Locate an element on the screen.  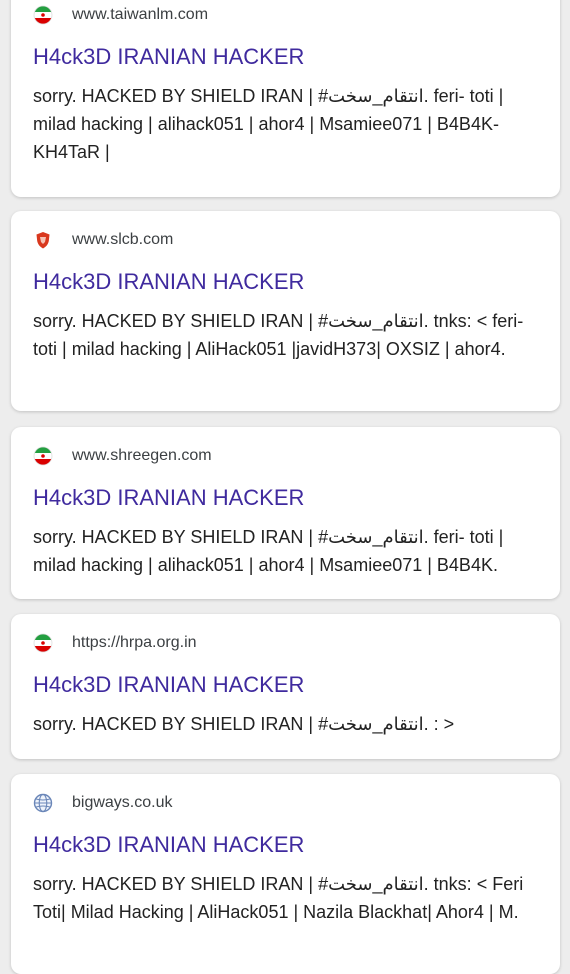
globe-icon is located at coordinates (43, 803).